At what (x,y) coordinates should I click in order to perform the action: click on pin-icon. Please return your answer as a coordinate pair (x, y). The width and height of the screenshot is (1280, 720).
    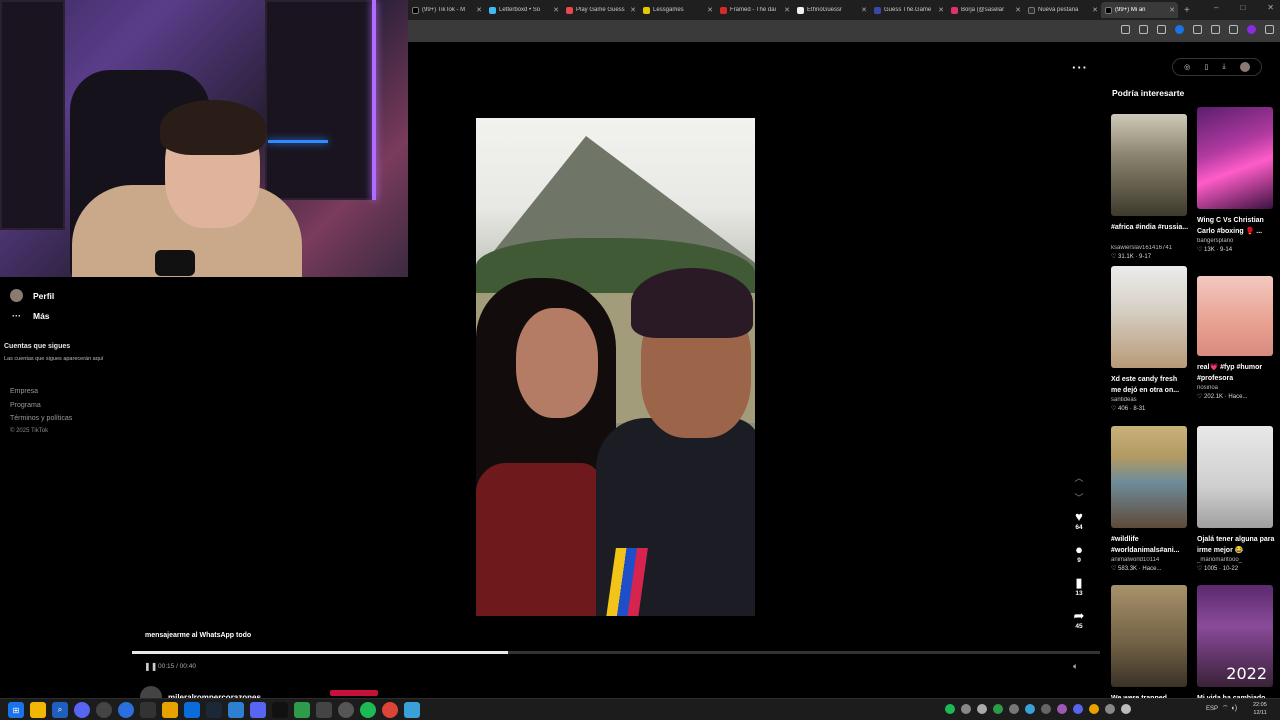
    Looking at the image, I should click on (1215, 29).